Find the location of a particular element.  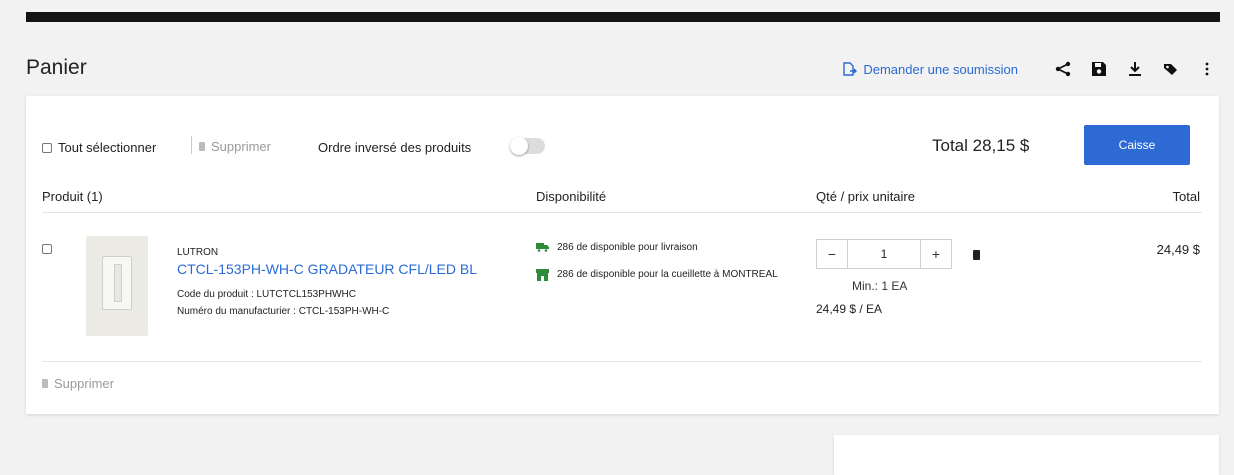

select-all-checkbox: Tout sélectionner is located at coordinates (99, 147).